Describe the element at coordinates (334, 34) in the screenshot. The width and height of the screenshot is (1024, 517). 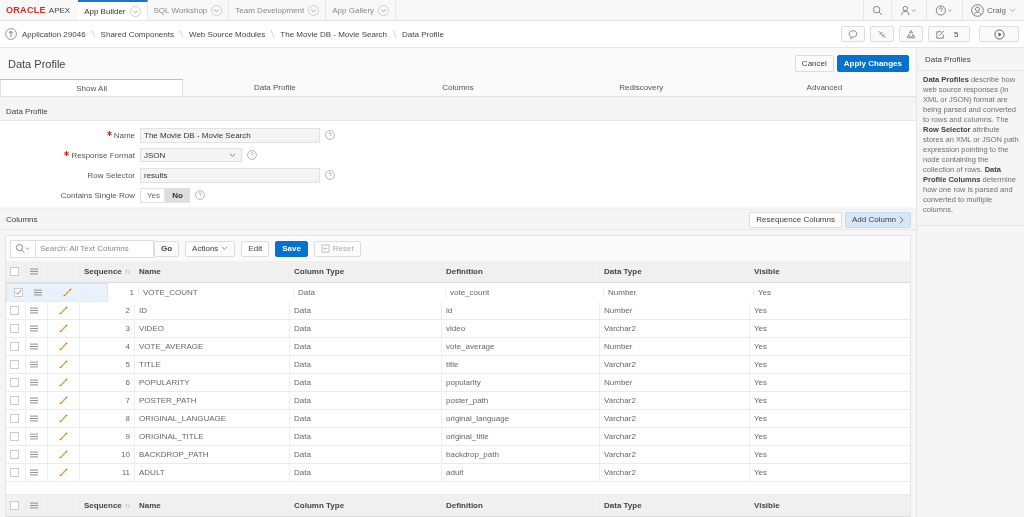
I see `breadcrumb-link: The Movie DB - Movie Search` at that location.